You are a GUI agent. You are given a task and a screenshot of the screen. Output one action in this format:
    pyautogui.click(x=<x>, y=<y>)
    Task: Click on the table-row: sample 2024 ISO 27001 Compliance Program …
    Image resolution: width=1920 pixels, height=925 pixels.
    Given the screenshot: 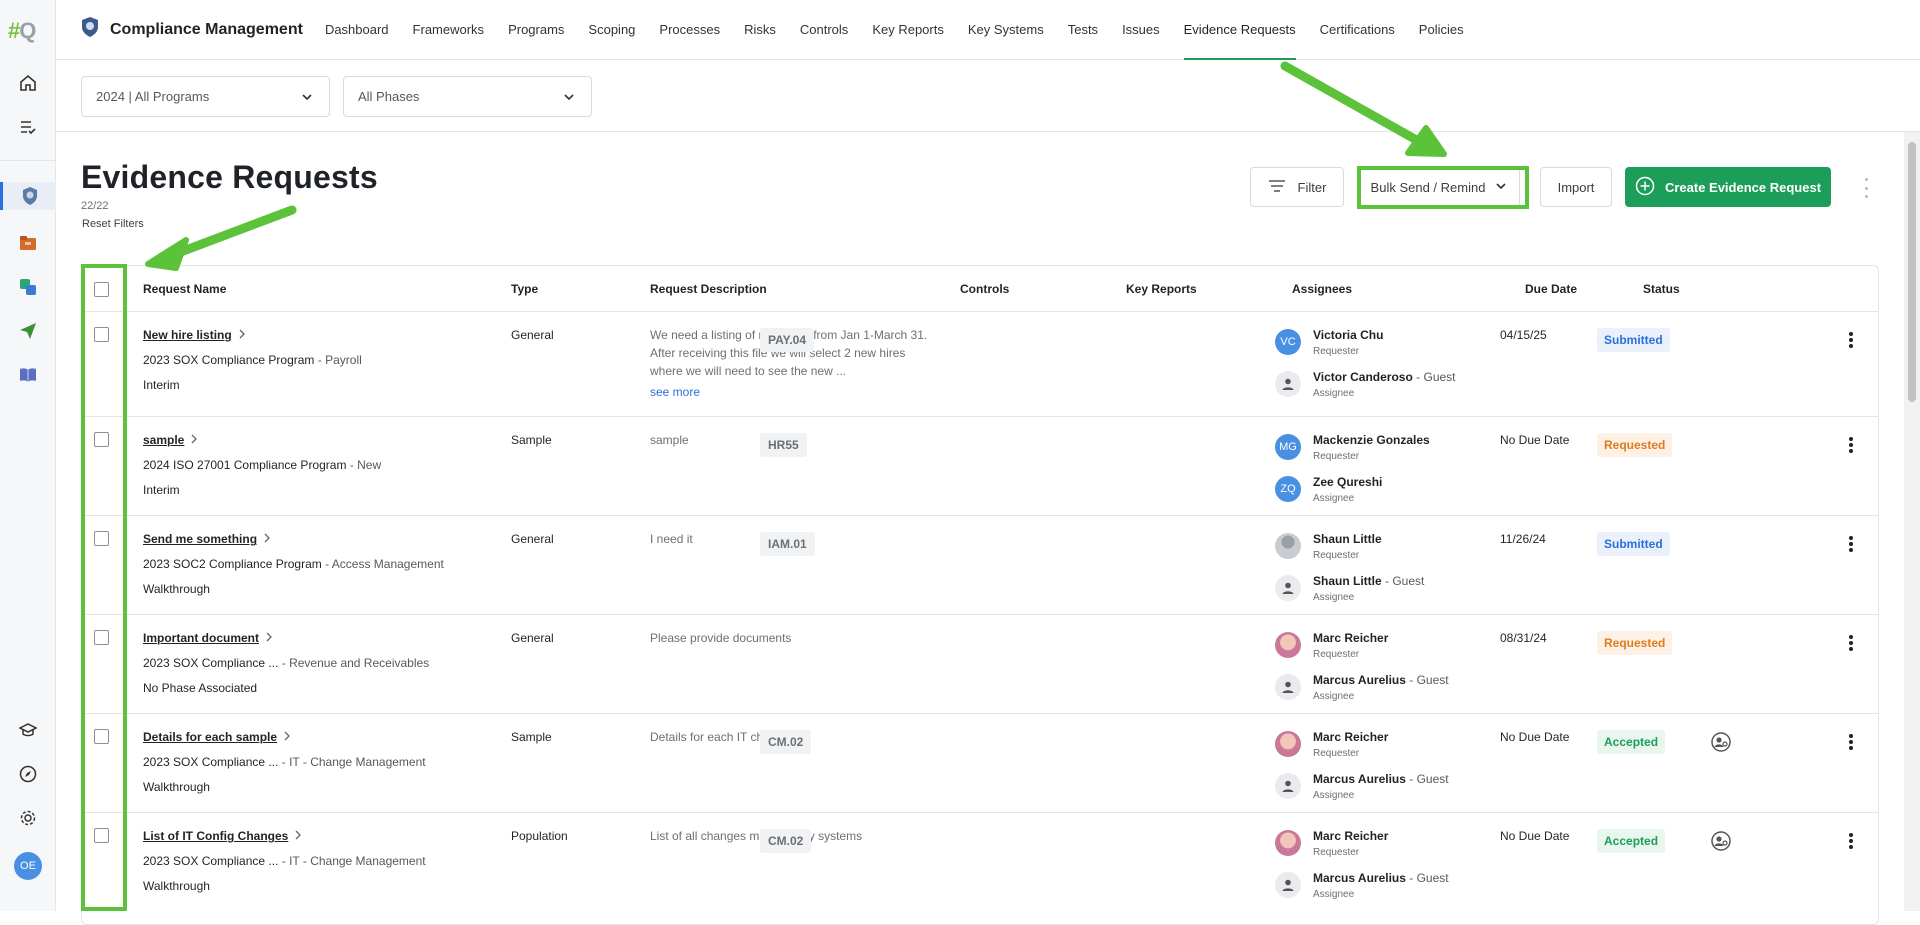 What is the action you would take?
    pyautogui.click(x=980, y=466)
    